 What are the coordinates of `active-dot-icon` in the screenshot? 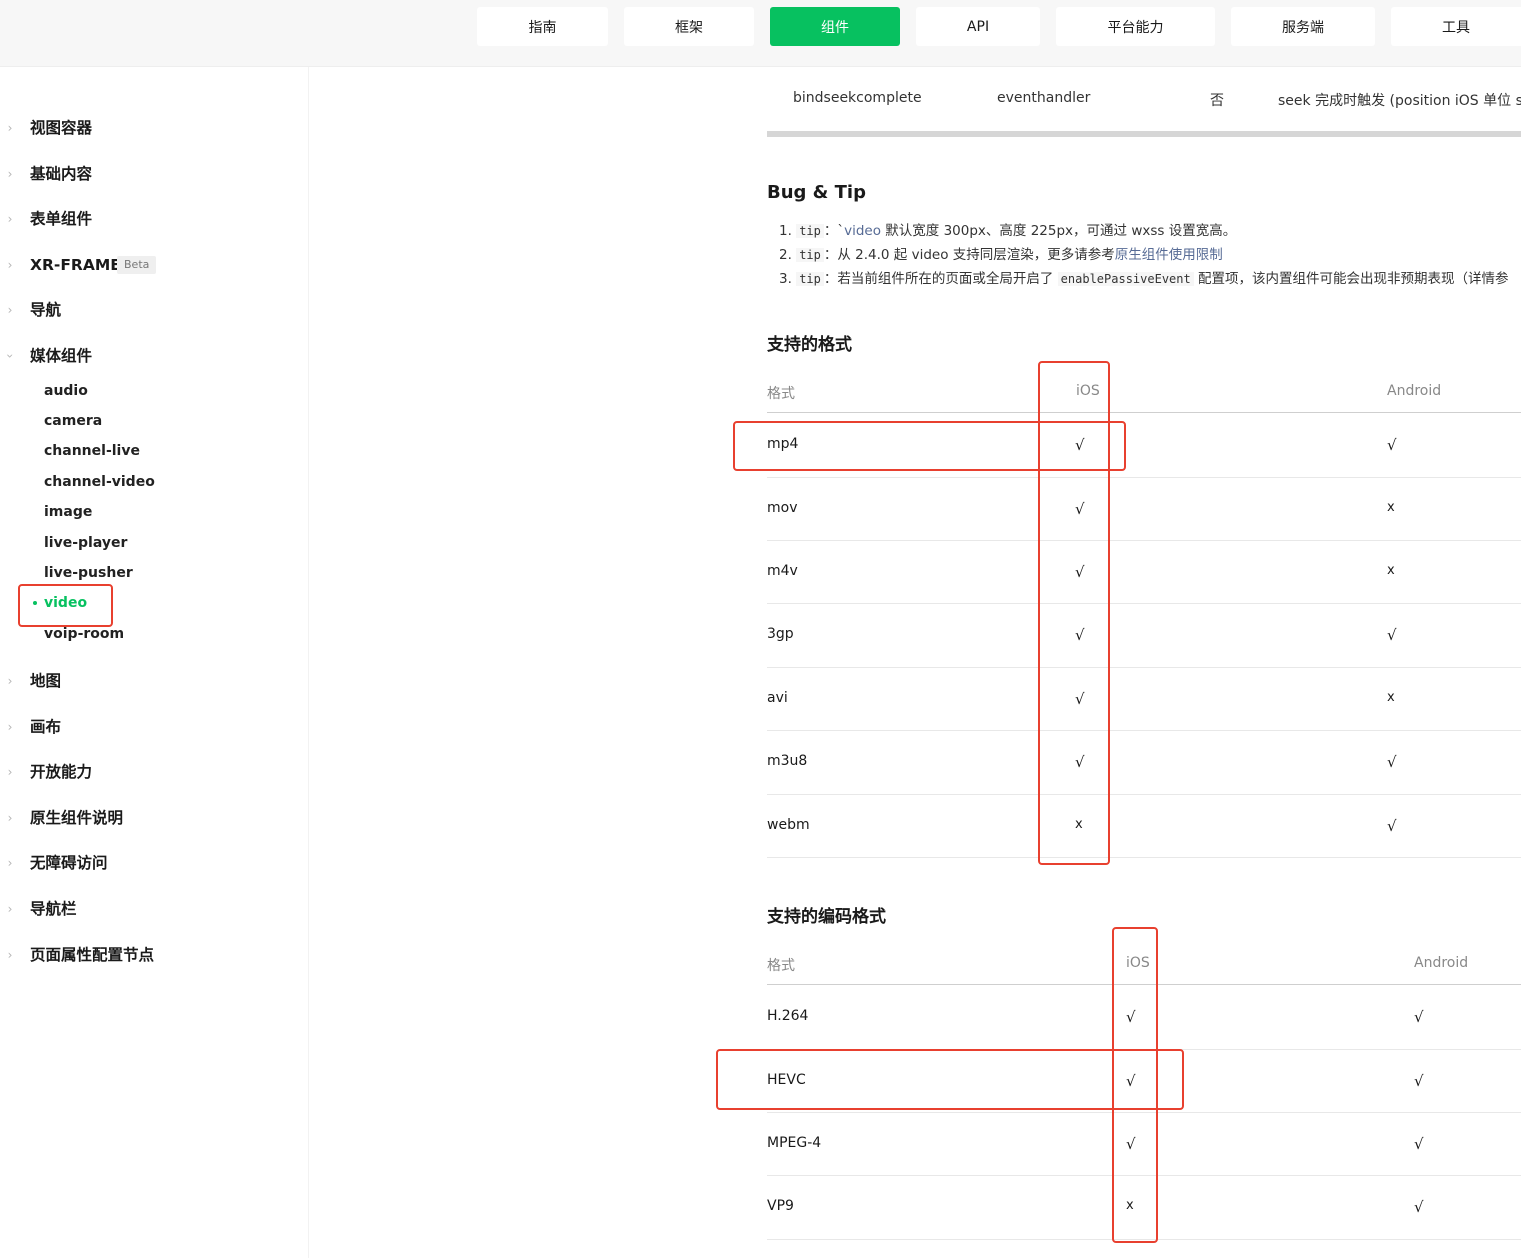 It's located at (35, 603).